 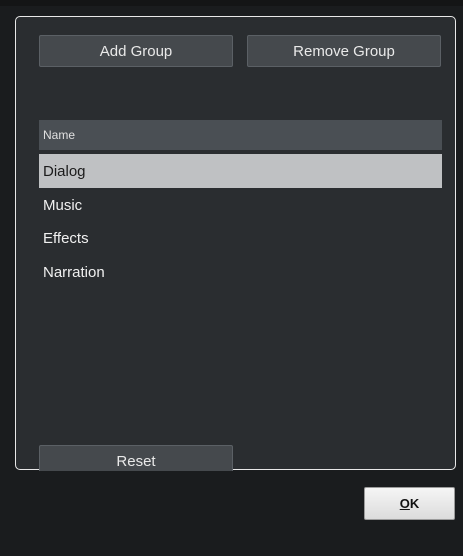 What do you see at coordinates (240, 171) in the screenshot?
I see `list-item-dialog: Dialog` at bounding box center [240, 171].